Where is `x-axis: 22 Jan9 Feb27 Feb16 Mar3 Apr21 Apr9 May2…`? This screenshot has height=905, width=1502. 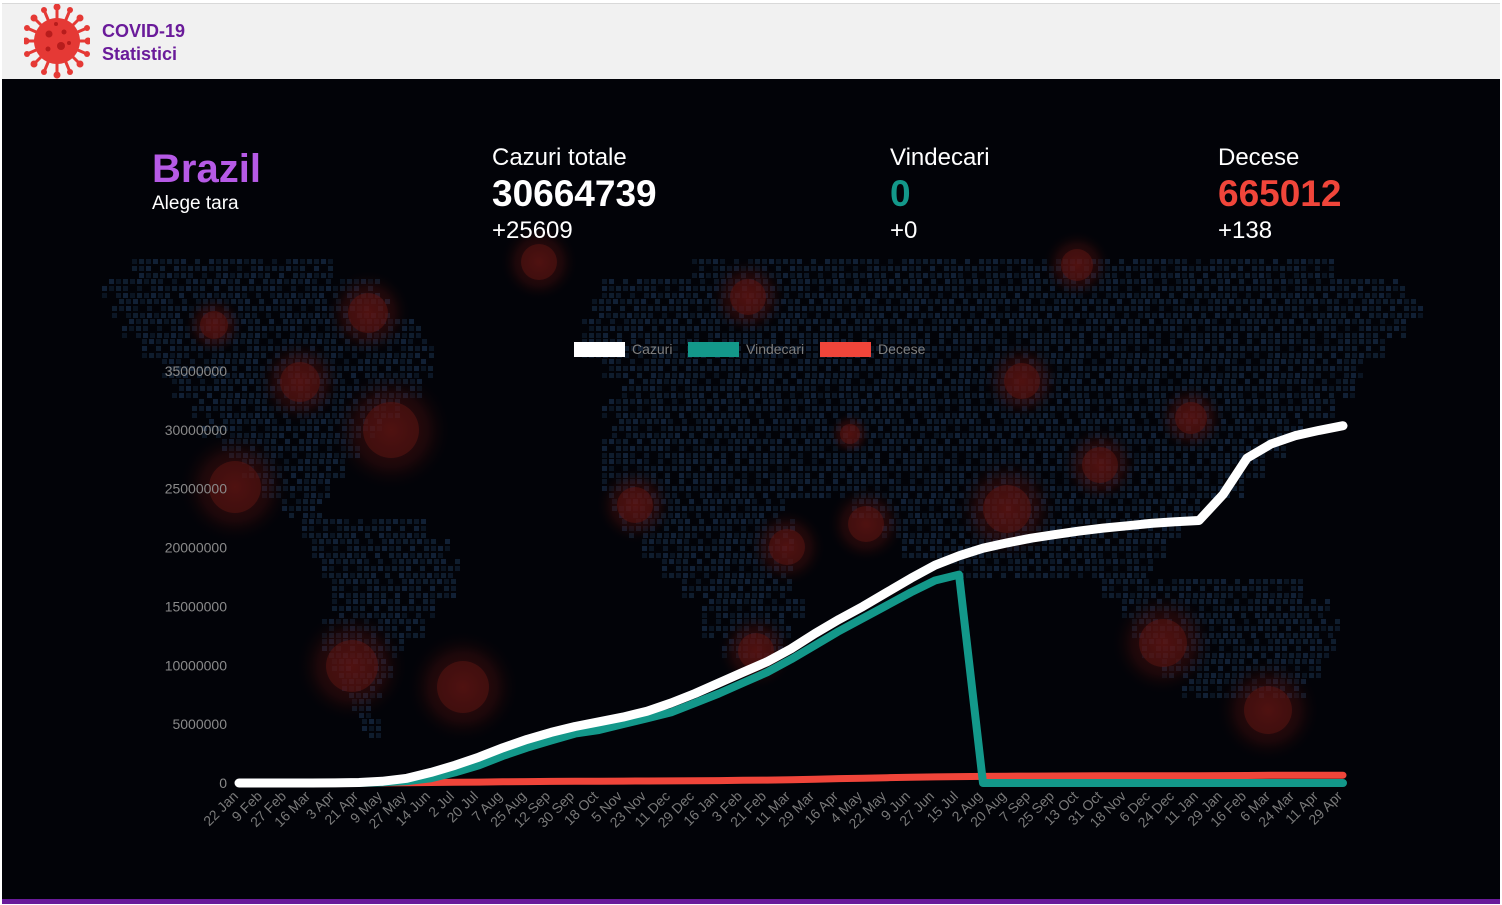 x-axis: 22 Jan9 Feb27 Feb16 Mar3 Apr21 Apr9 May2… is located at coordinates (772, 810).